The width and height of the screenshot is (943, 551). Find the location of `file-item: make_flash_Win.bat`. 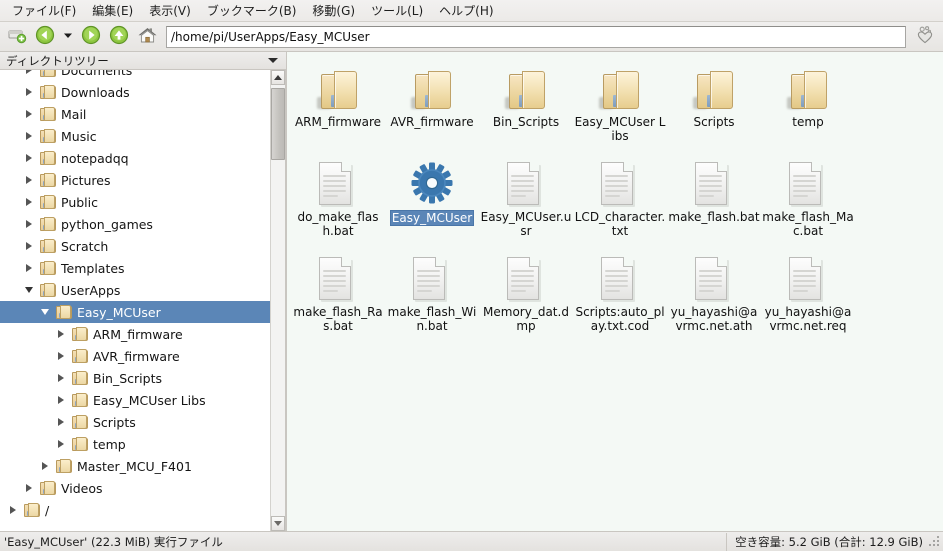

file-item: make_flash_Win.bat is located at coordinates (432, 295).